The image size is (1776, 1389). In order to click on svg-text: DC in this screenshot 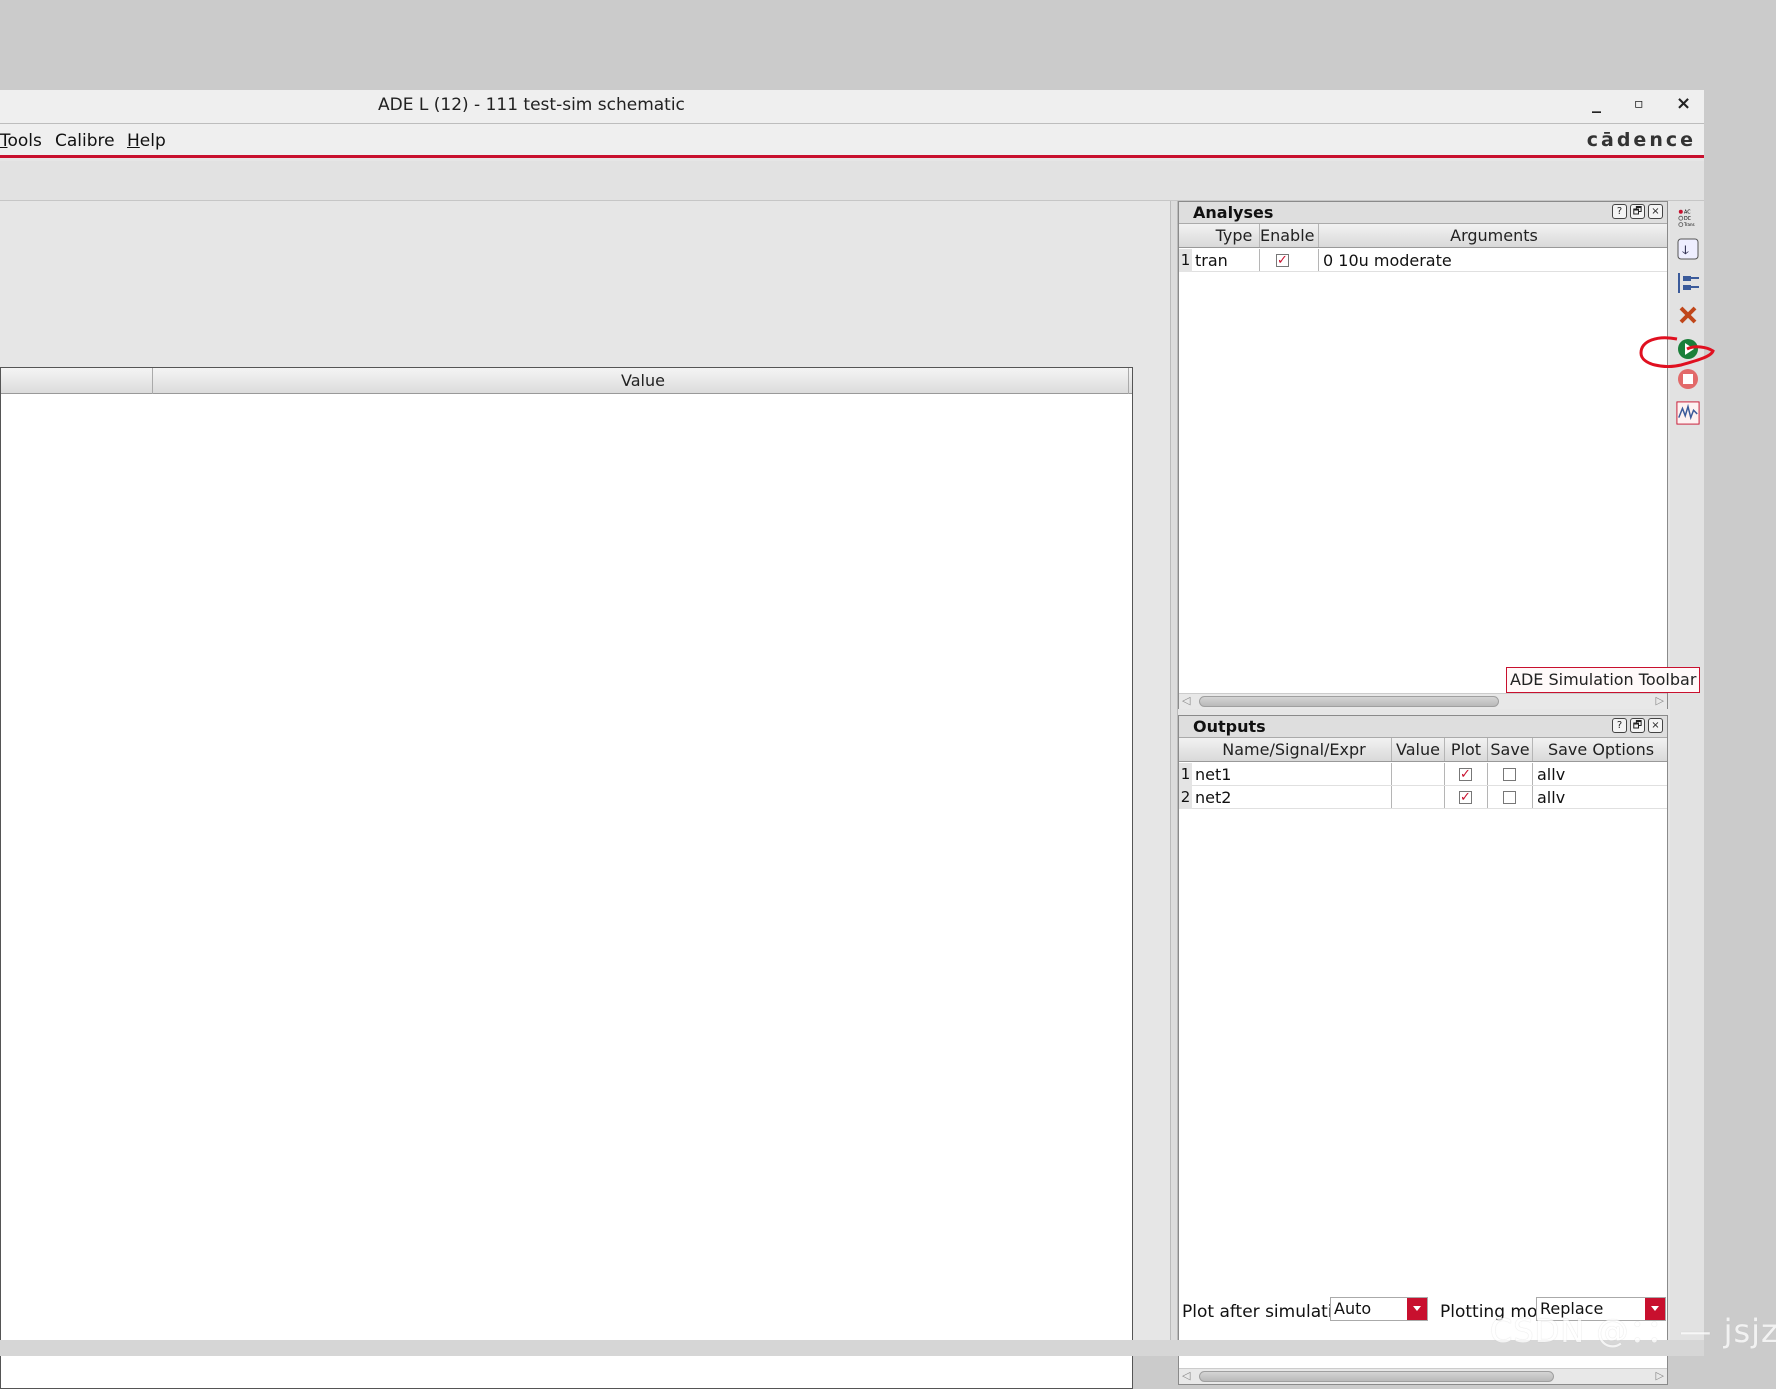, I will do `click(1688, 219)`.